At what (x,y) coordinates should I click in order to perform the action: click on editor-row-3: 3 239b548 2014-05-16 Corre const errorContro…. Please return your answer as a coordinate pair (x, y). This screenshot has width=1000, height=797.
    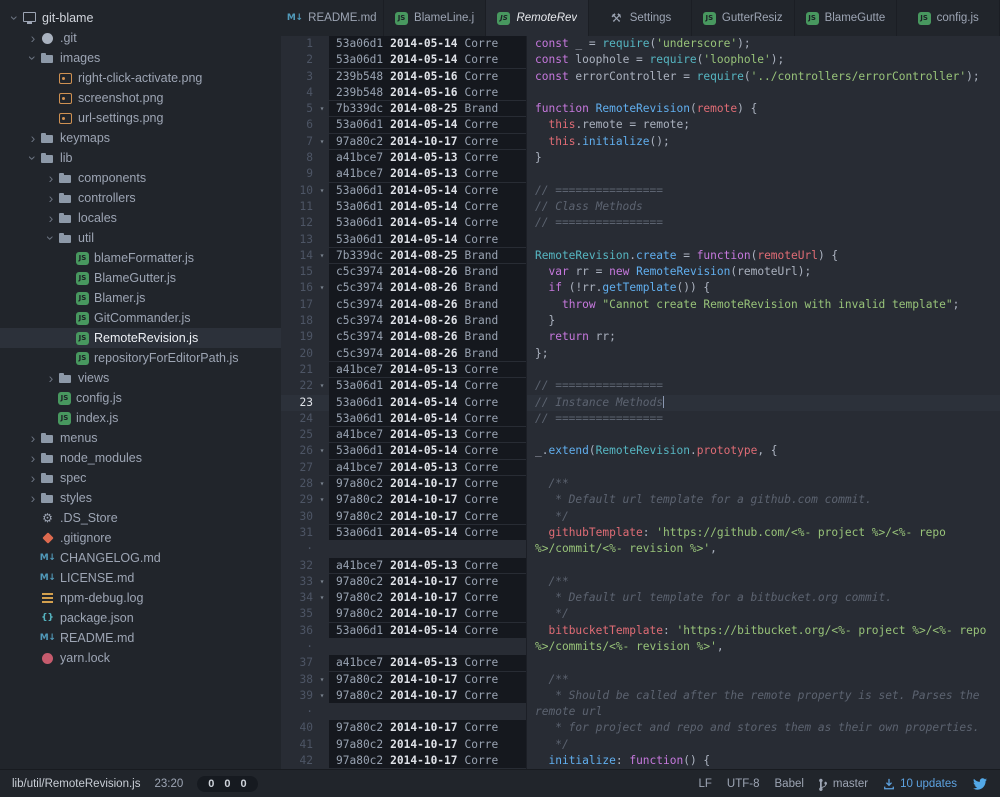
    Looking at the image, I should click on (640, 76).